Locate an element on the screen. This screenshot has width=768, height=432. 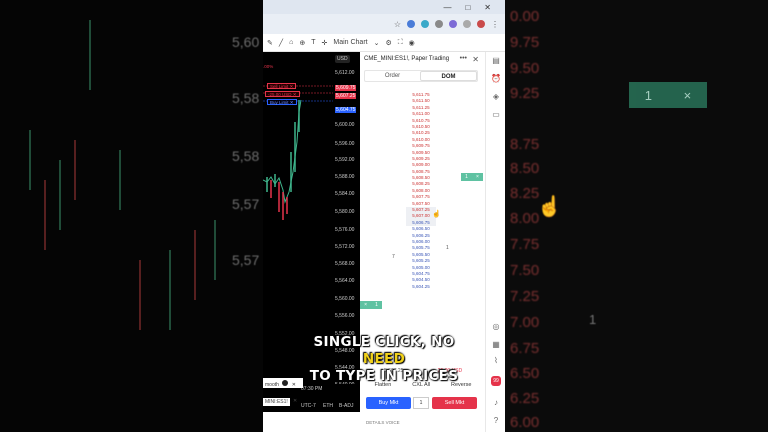
close-window-button: ✕ is located at coordinates (487, 7).